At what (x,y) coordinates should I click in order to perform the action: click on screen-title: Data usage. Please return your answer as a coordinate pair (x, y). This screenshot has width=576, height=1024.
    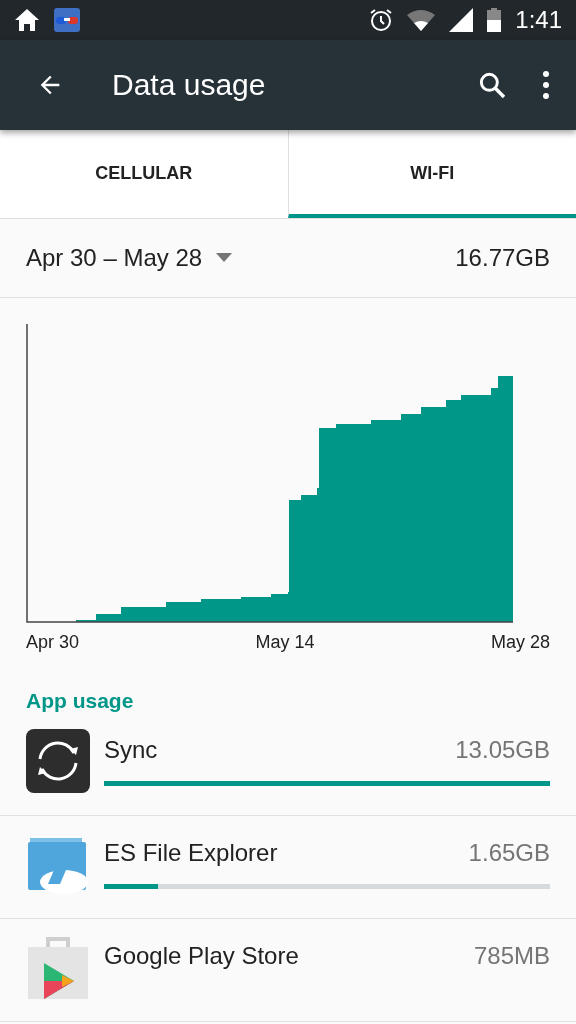
    Looking at the image, I should click on (189, 85).